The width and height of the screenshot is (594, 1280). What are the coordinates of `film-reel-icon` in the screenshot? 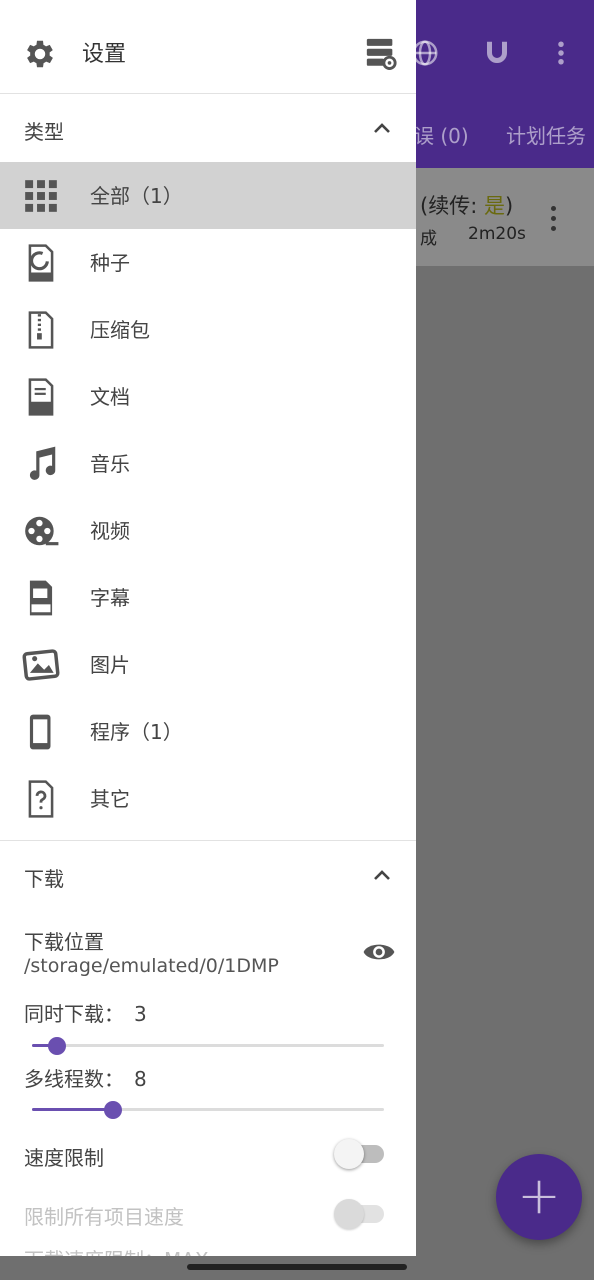 It's located at (42, 531).